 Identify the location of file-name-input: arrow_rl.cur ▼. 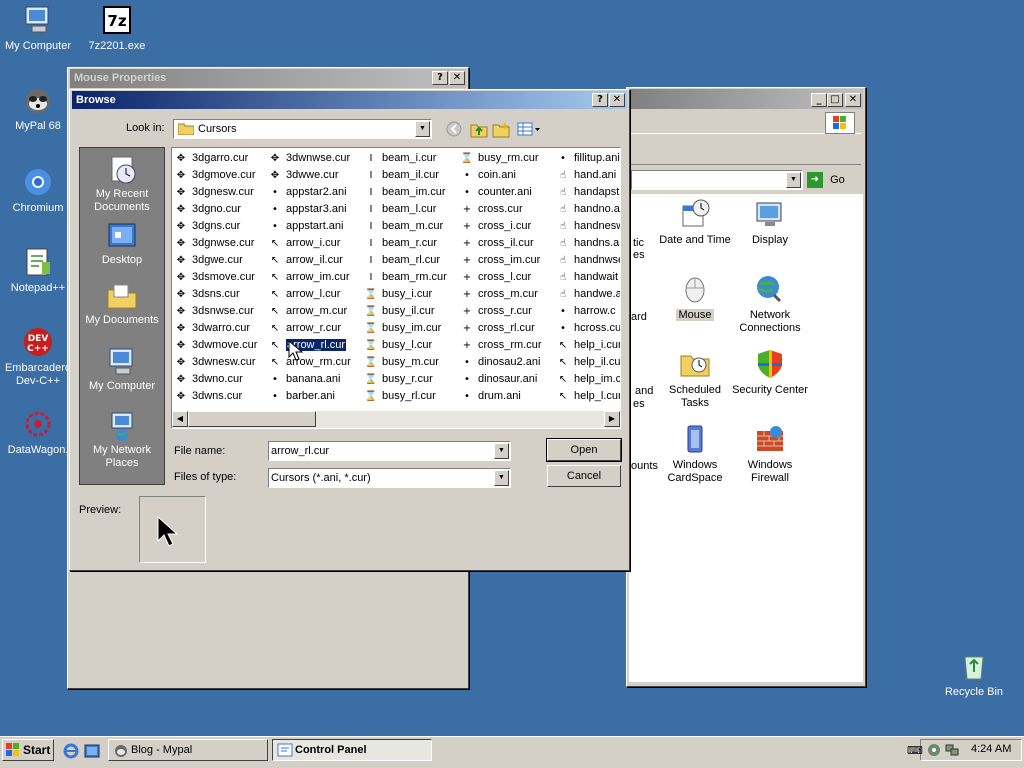
(389, 451).